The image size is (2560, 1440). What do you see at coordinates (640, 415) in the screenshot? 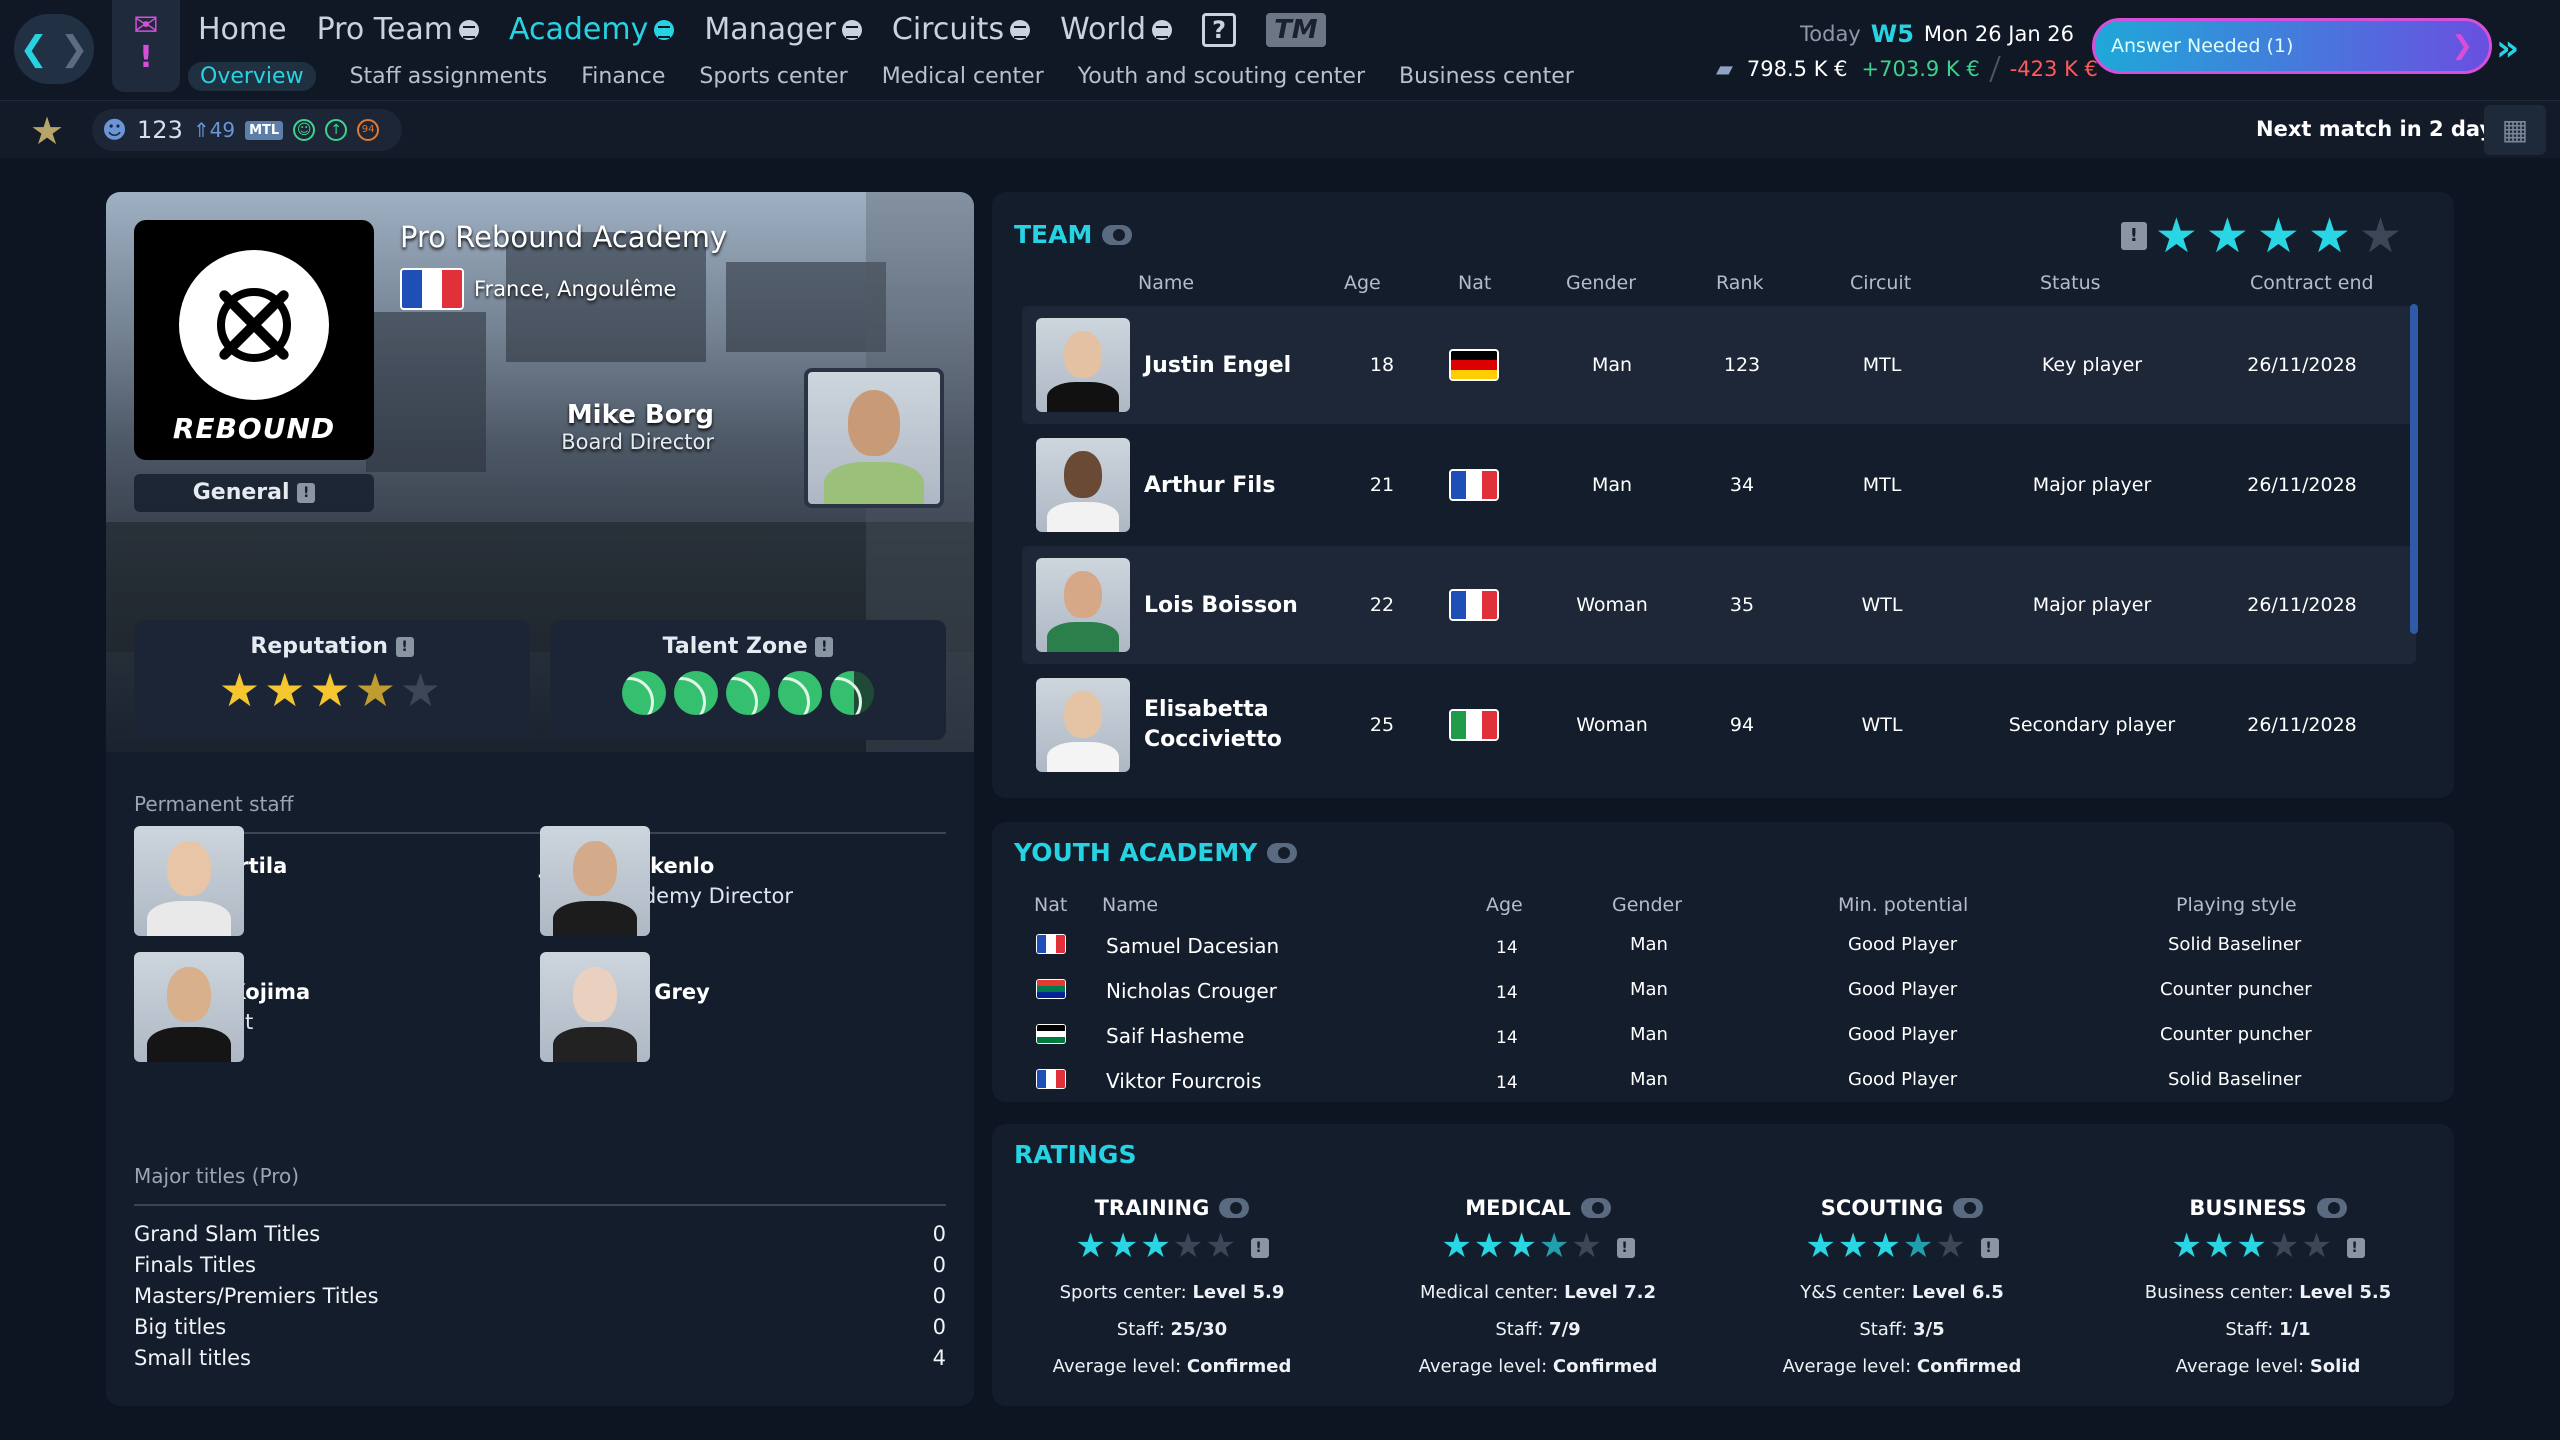
I see `director-name: Mike Borg` at bounding box center [640, 415].